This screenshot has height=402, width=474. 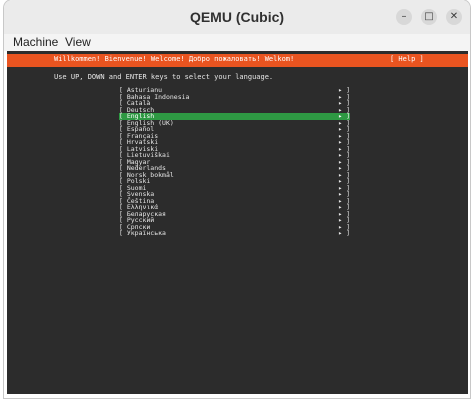 What do you see at coordinates (142, 233) in the screenshot?
I see `language-label: [ Українська` at bounding box center [142, 233].